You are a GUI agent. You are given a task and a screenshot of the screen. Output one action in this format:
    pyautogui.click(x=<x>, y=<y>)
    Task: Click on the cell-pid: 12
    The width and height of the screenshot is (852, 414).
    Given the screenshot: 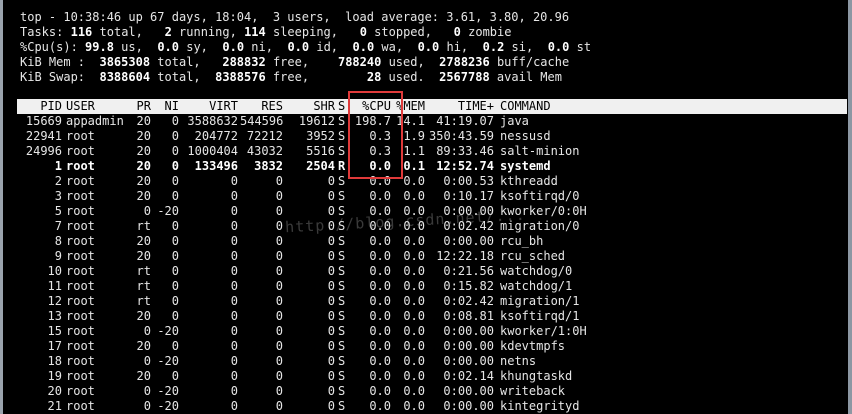 What is the action you would take?
    pyautogui.click(x=54, y=301)
    